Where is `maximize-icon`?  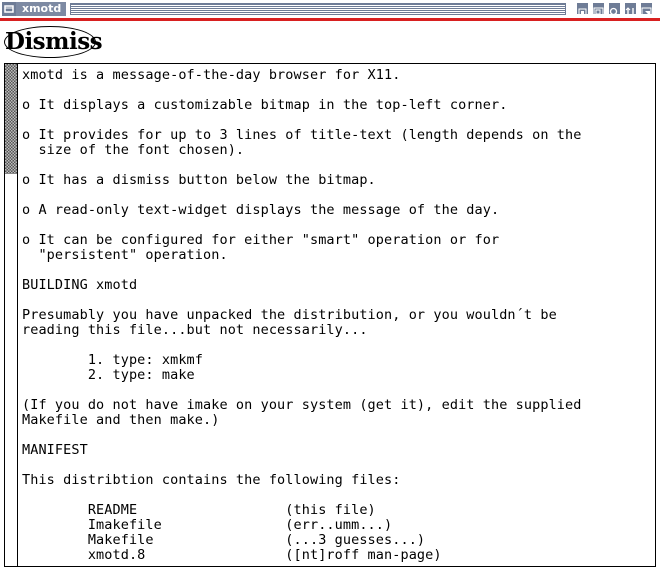 maximize-icon is located at coordinates (646, 10).